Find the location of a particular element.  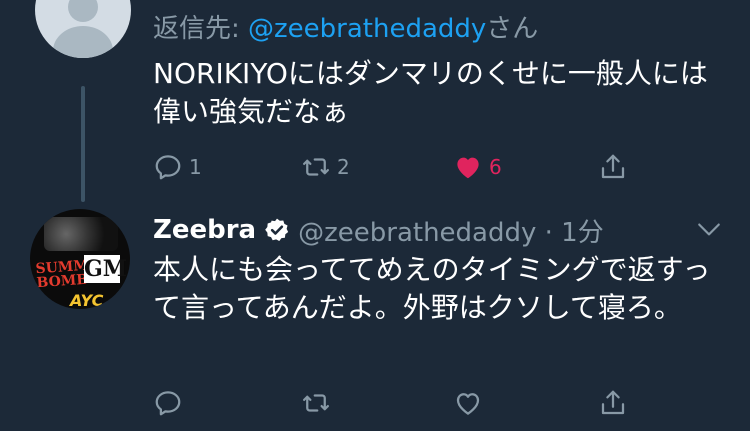

retweet-button is located at coordinates (316, 403).